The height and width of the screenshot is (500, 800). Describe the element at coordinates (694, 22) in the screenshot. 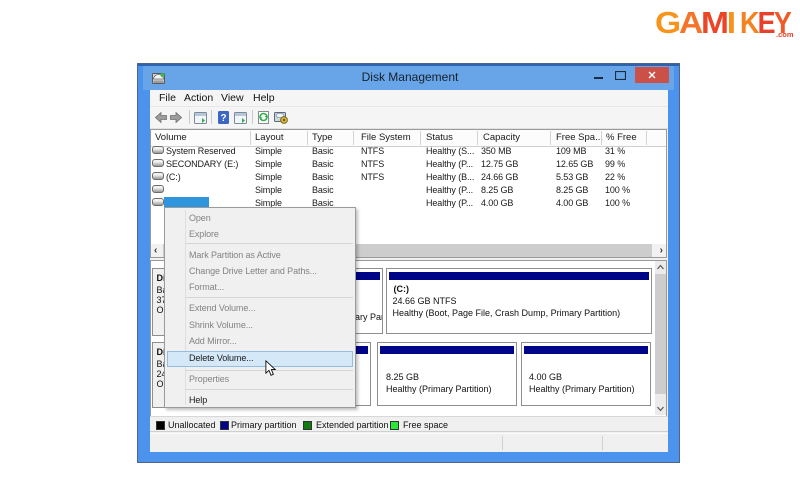

I see `svg-text: GAMI` at that location.